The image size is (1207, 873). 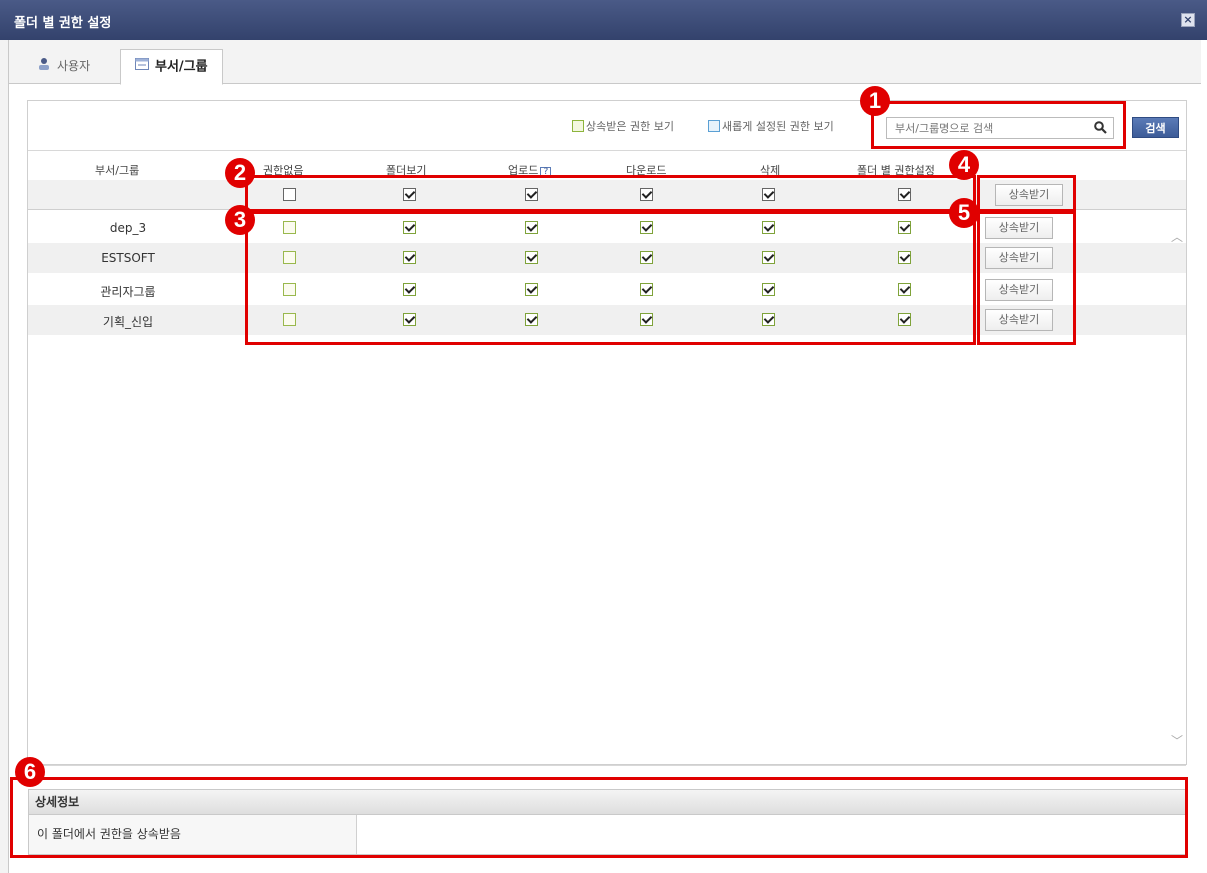 What do you see at coordinates (142, 67) in the screenshot?
I see `group-icon` at bounding box center [142, 67].